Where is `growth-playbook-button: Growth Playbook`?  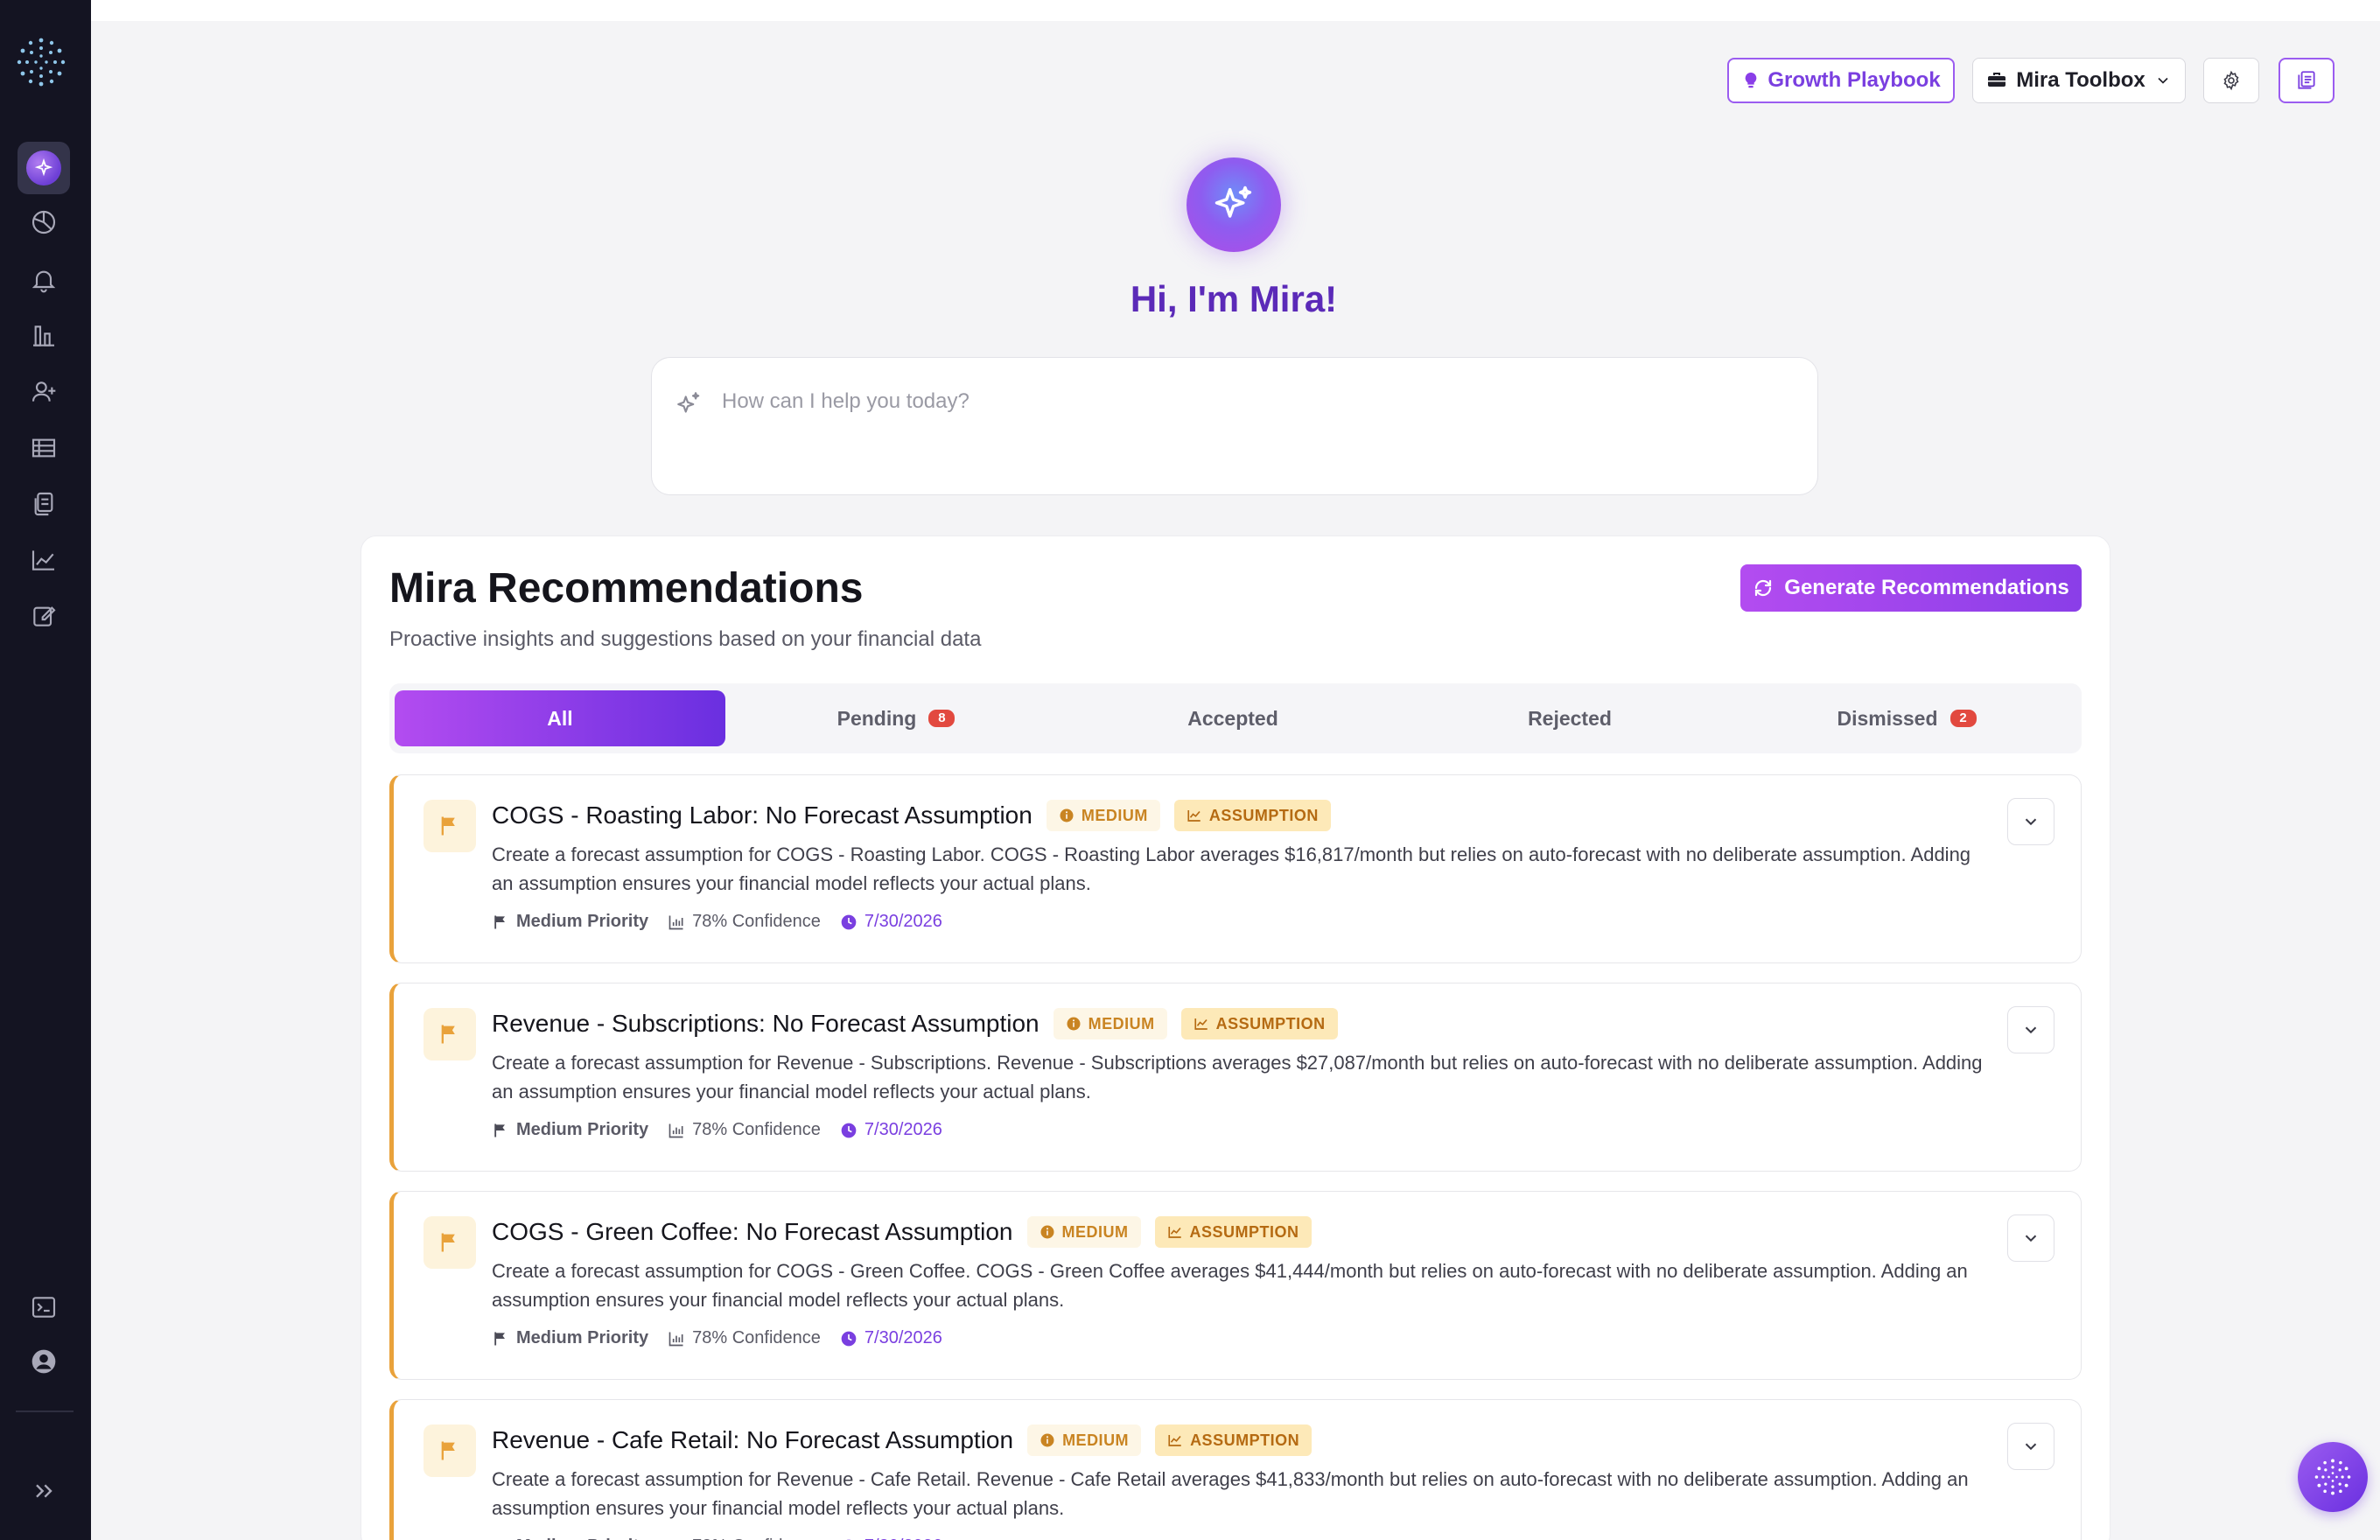 growth-playbook-button: Growth Playbook is located at coordinates (1841, 80).